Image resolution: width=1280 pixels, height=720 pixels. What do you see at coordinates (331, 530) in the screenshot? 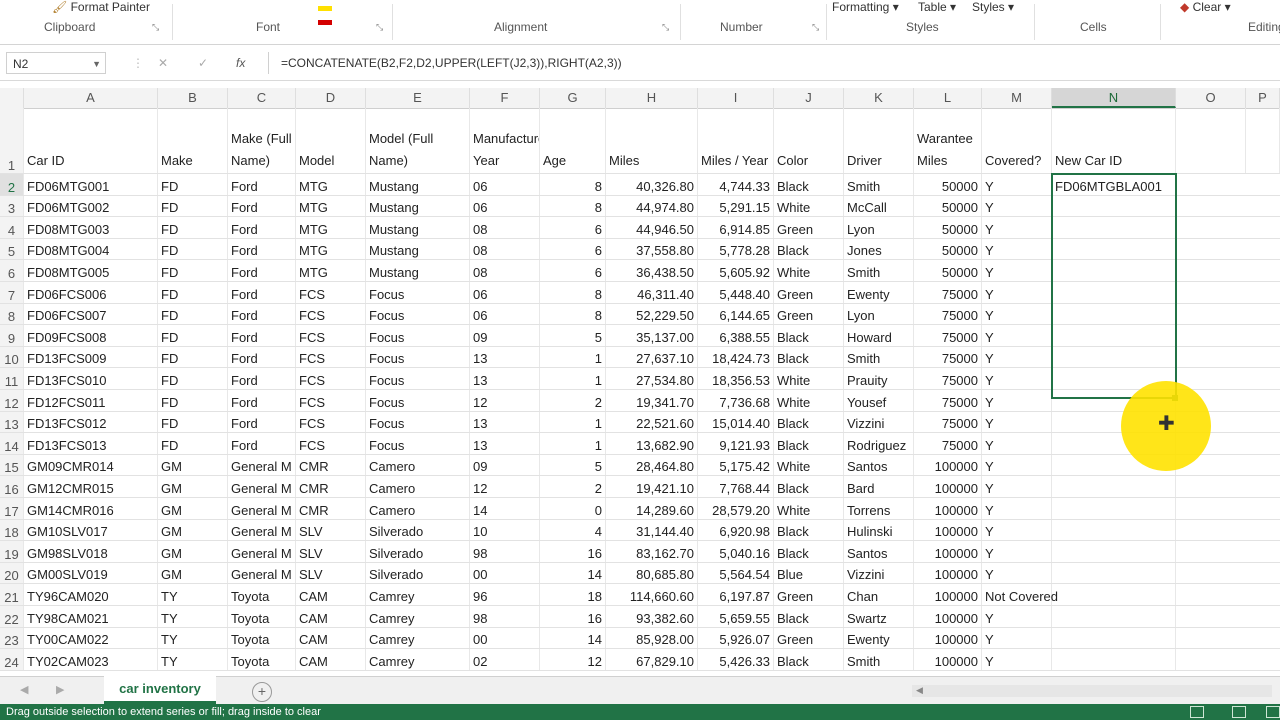
I see `cell: SLV` at bounding box center [331, 530].